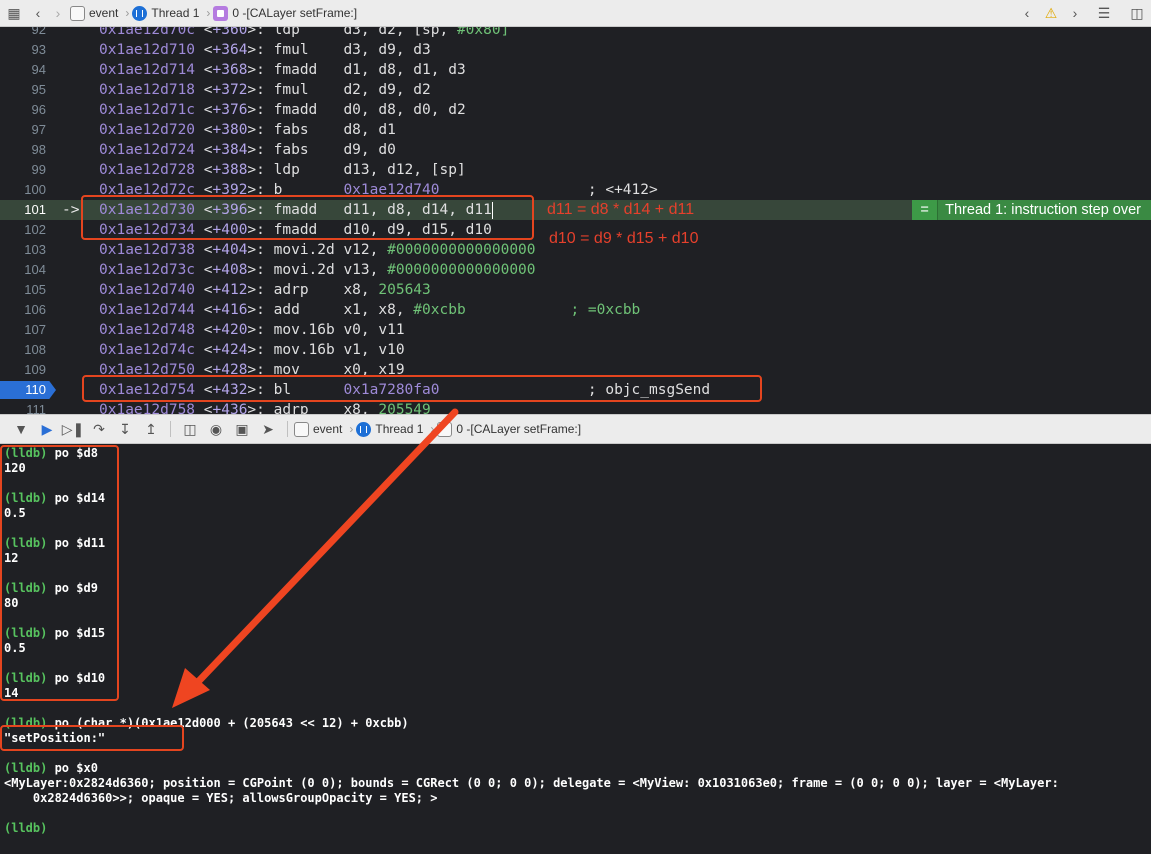 The image size is (1151, 854). Describe the element at coordinates (404, 70) in the screenshot. I see `instruction-operands: d1, d8, d1, d3` at that location.